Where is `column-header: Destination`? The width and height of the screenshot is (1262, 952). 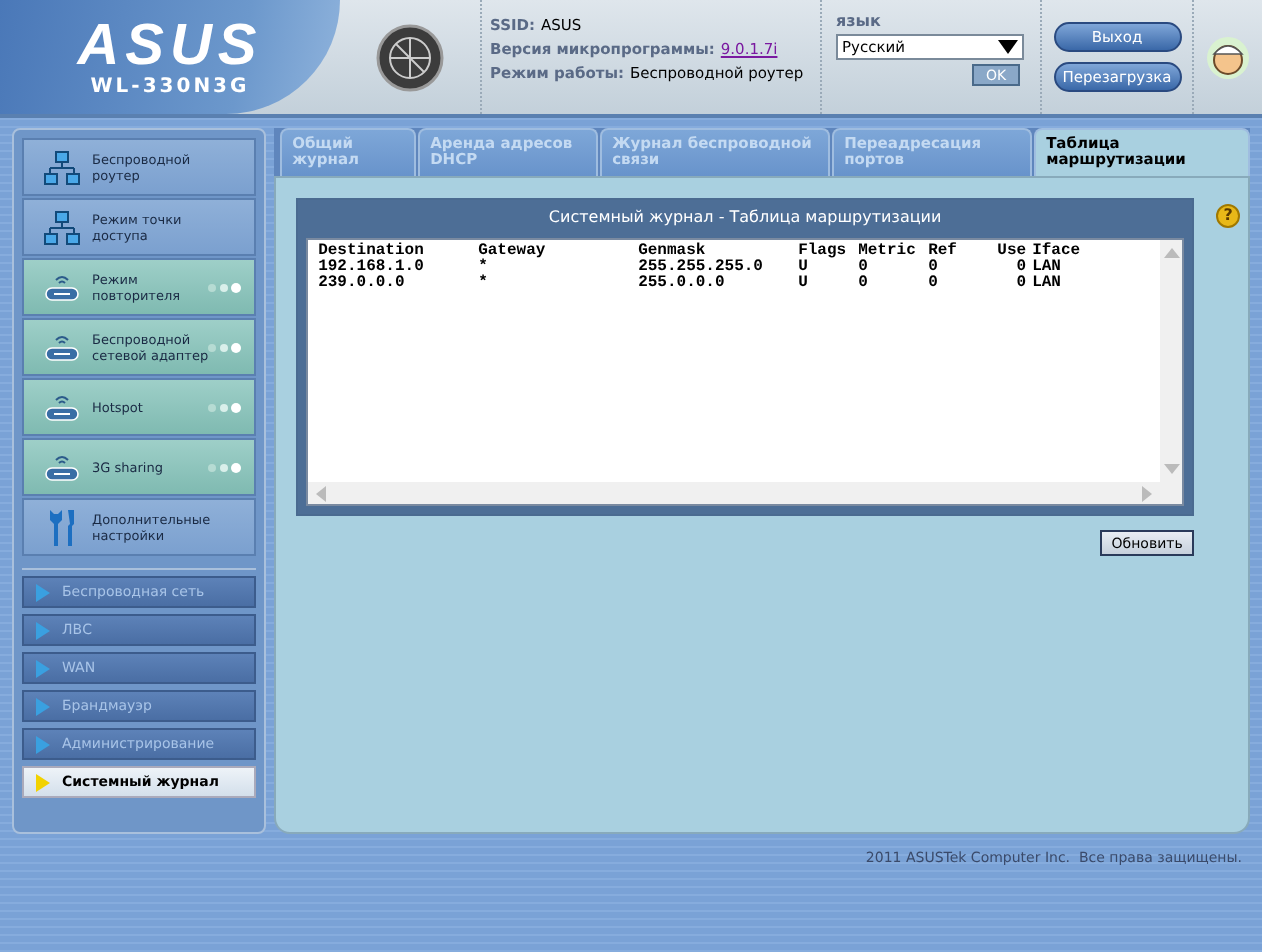 column-header: Destination is located at coordinates (372, 252).